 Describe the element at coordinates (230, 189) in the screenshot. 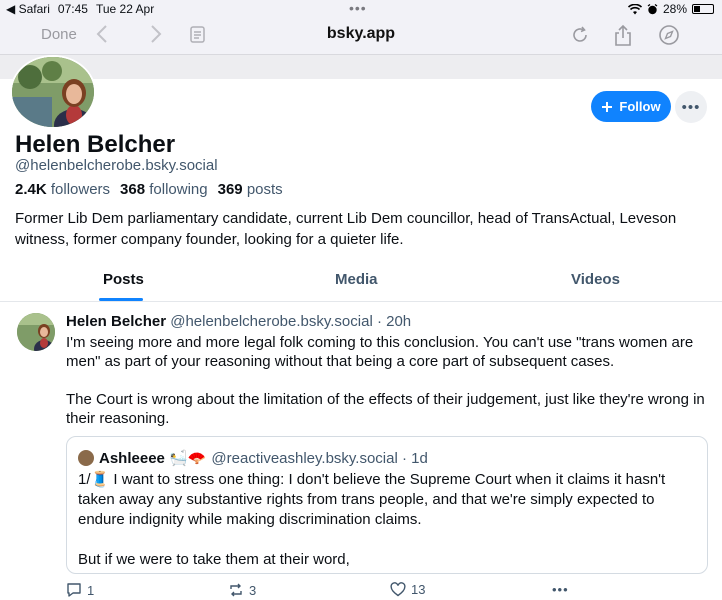

I see `posts-count: 369` at that location.